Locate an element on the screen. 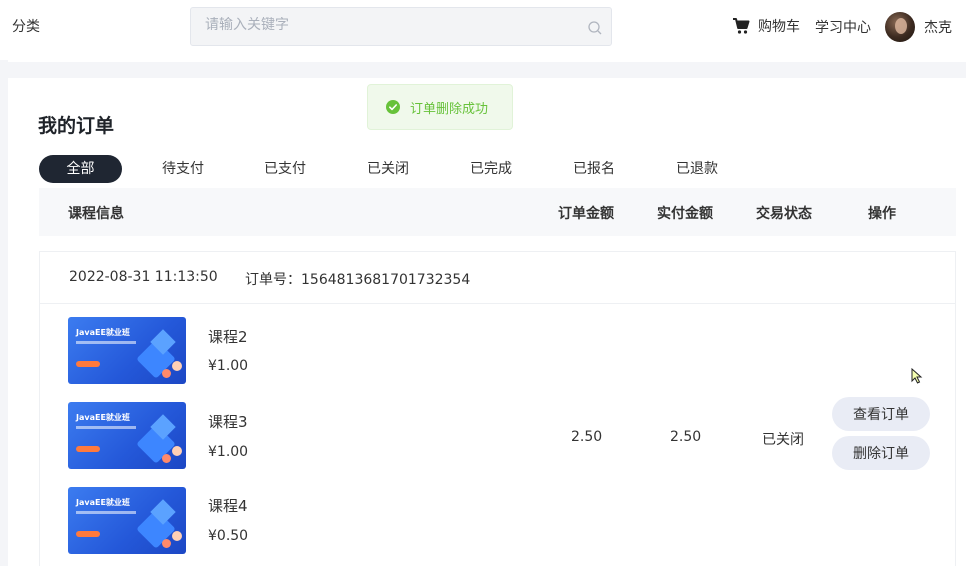  order-amount: 2.50 is located at coordinates (587, 437).